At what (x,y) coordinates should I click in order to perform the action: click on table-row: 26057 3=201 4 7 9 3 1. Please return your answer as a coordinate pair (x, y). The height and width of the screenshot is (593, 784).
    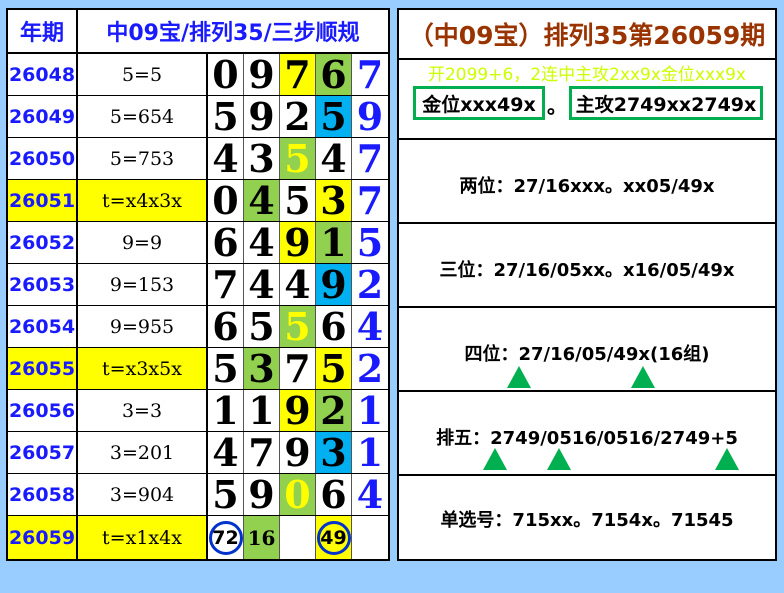
    Looking at the image, I should click on (198, 452).